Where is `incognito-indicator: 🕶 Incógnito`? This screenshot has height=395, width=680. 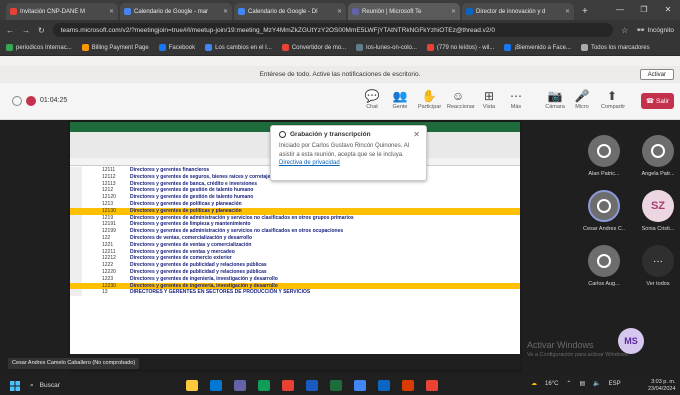 incognito-indicator: 🕶 Incógnito is located at coordinates (655, 30).